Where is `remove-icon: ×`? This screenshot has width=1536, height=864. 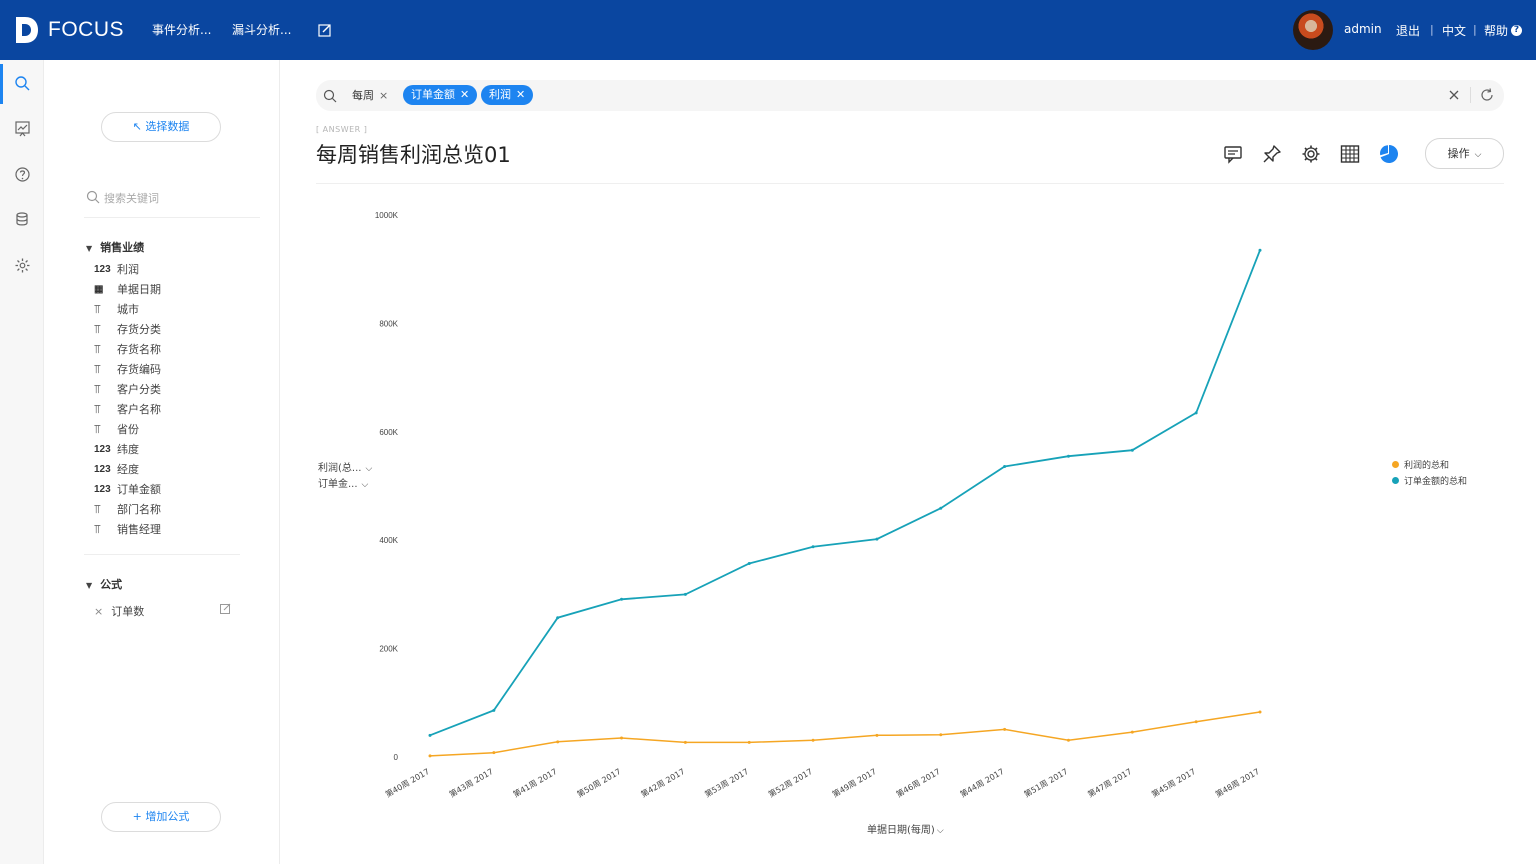 remove-icon: × is located at coordinates (98, 611).